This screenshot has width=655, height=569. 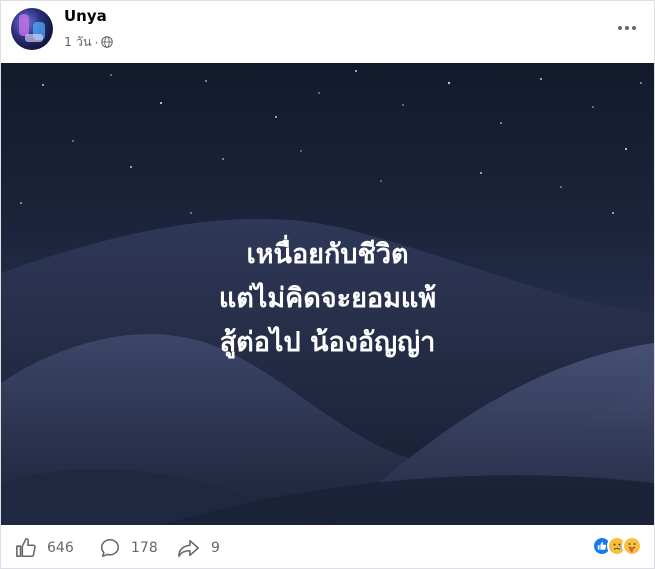 I want to click on comment-count: 178, so click(x=144, y=548).